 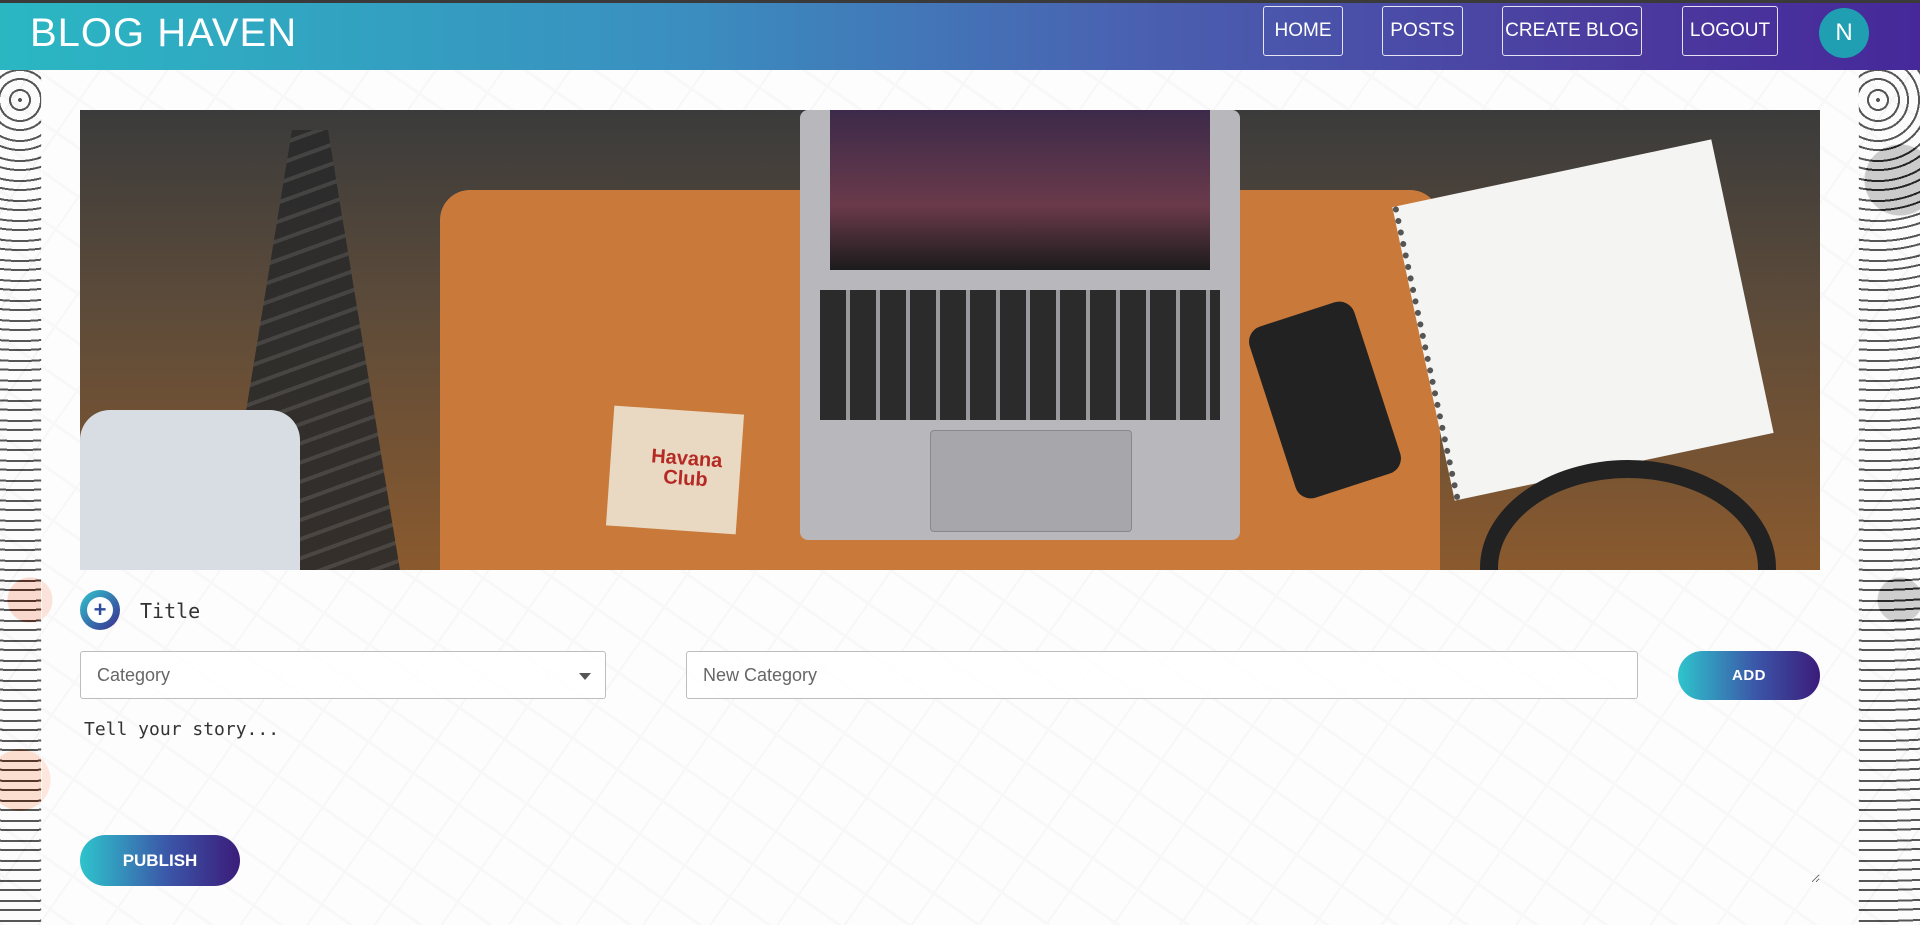 I want to click on nav-create-blog-button: CREATE BLOG, so click(x=1572, y=31).